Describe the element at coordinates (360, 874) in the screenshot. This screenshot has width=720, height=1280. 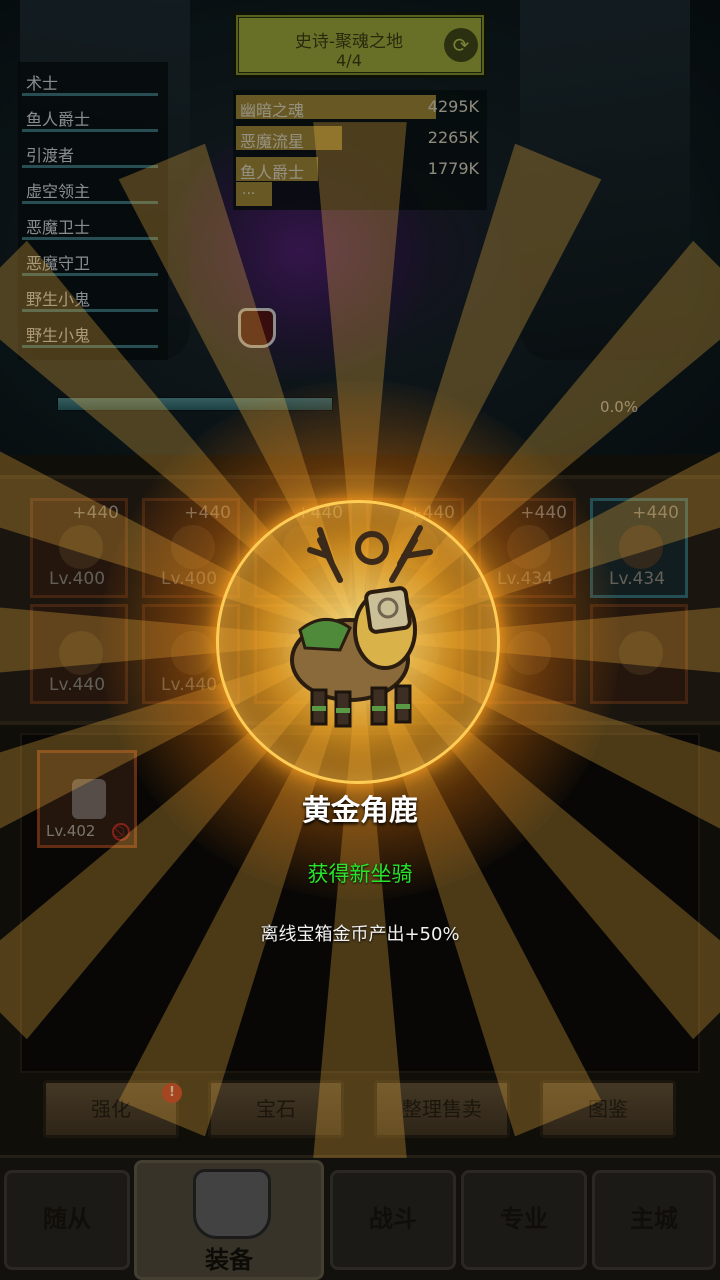
I see `reward-status: 获得新坐骑` at that location.